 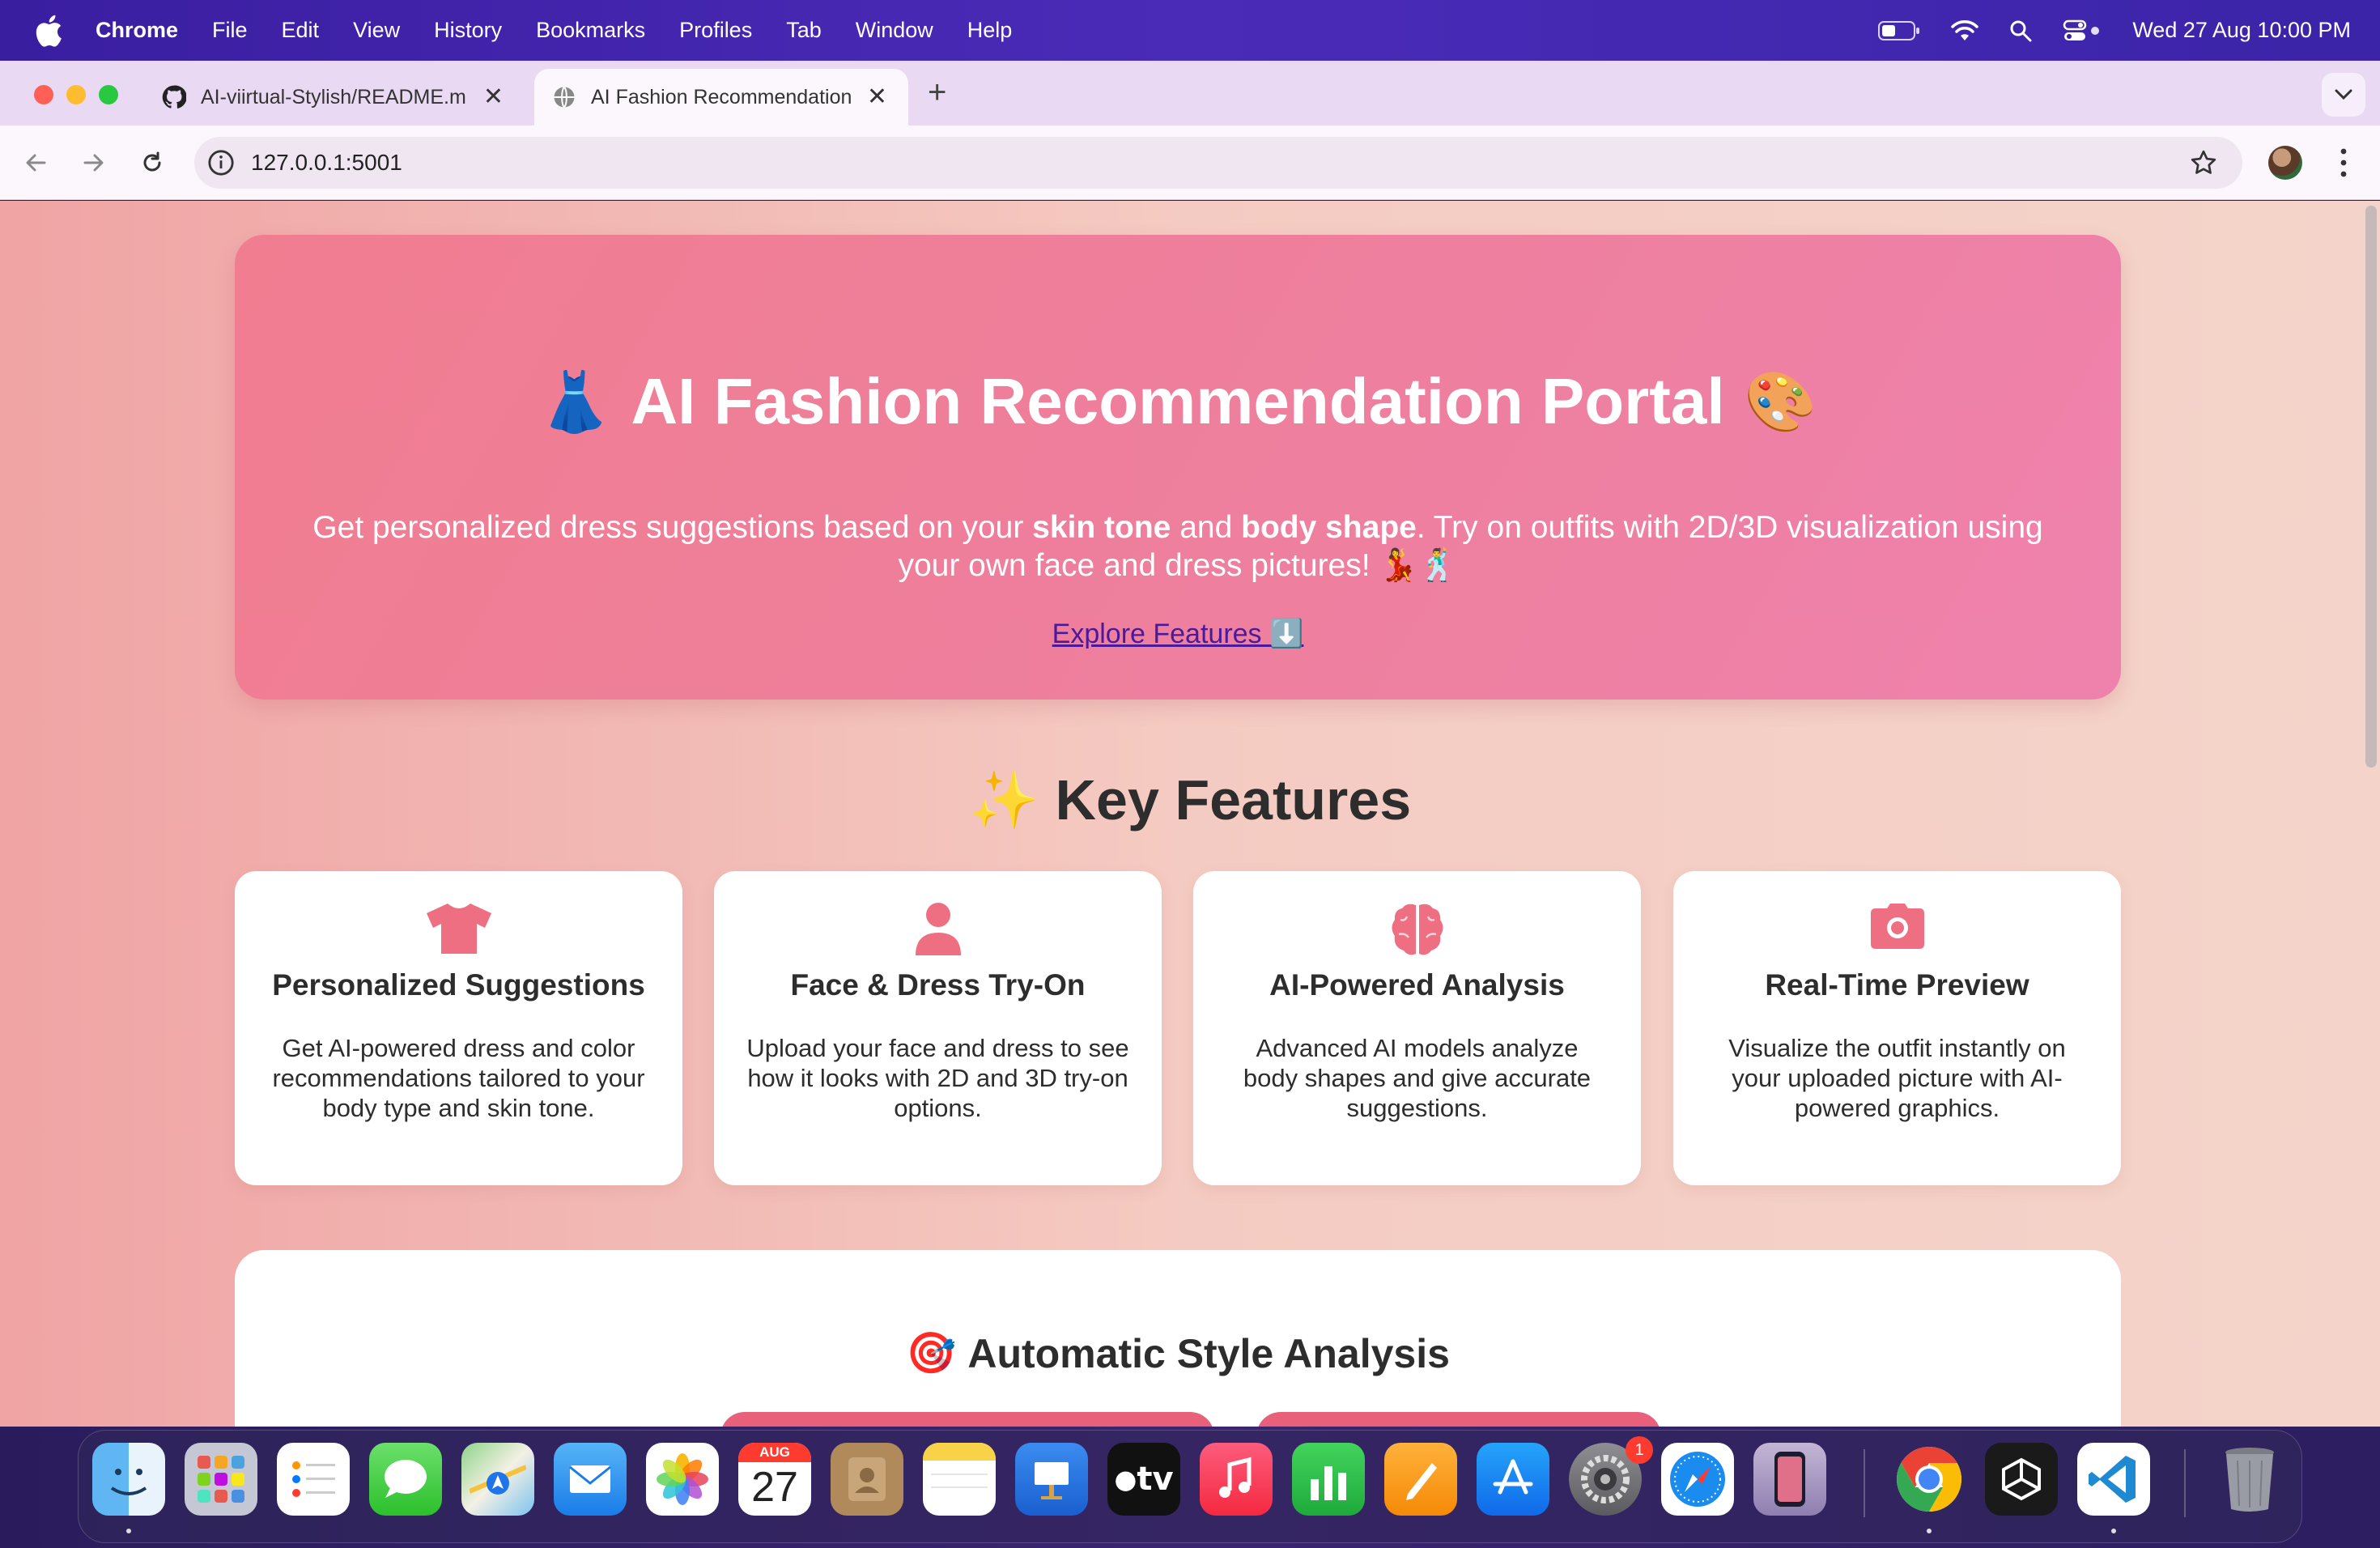 I want to click on app-store-icon, so click(x=1513, y=1480).